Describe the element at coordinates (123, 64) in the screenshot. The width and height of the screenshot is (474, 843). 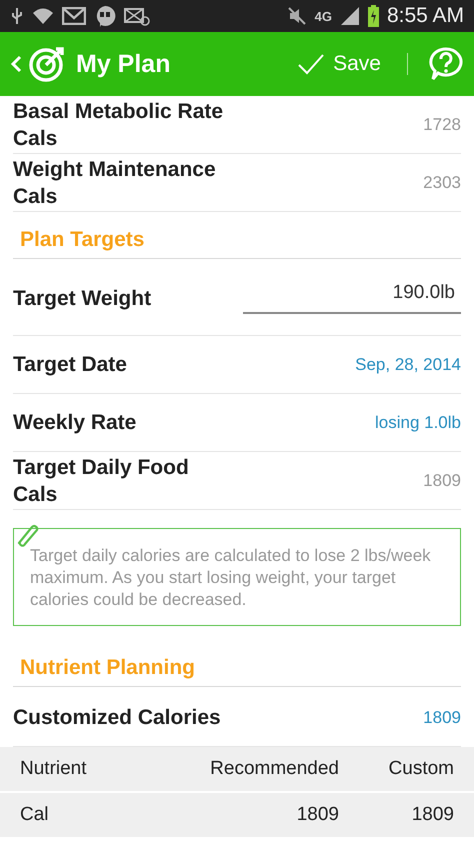
I see `screen-title: My Plan` at that location.